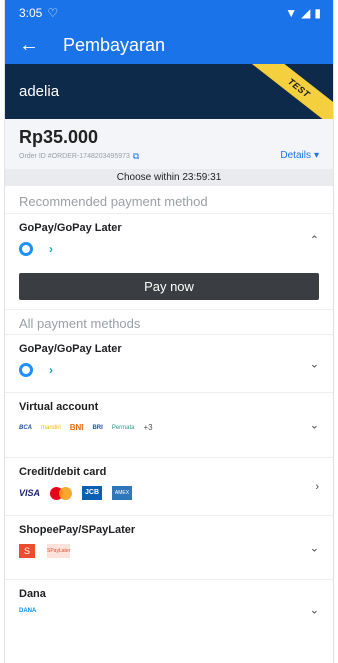 The height and width of the screenshot is (663, 338). Describe the element at coordinates (169, 91) in the screenshot. I see `merchant-header: adelia TEST` at that location.